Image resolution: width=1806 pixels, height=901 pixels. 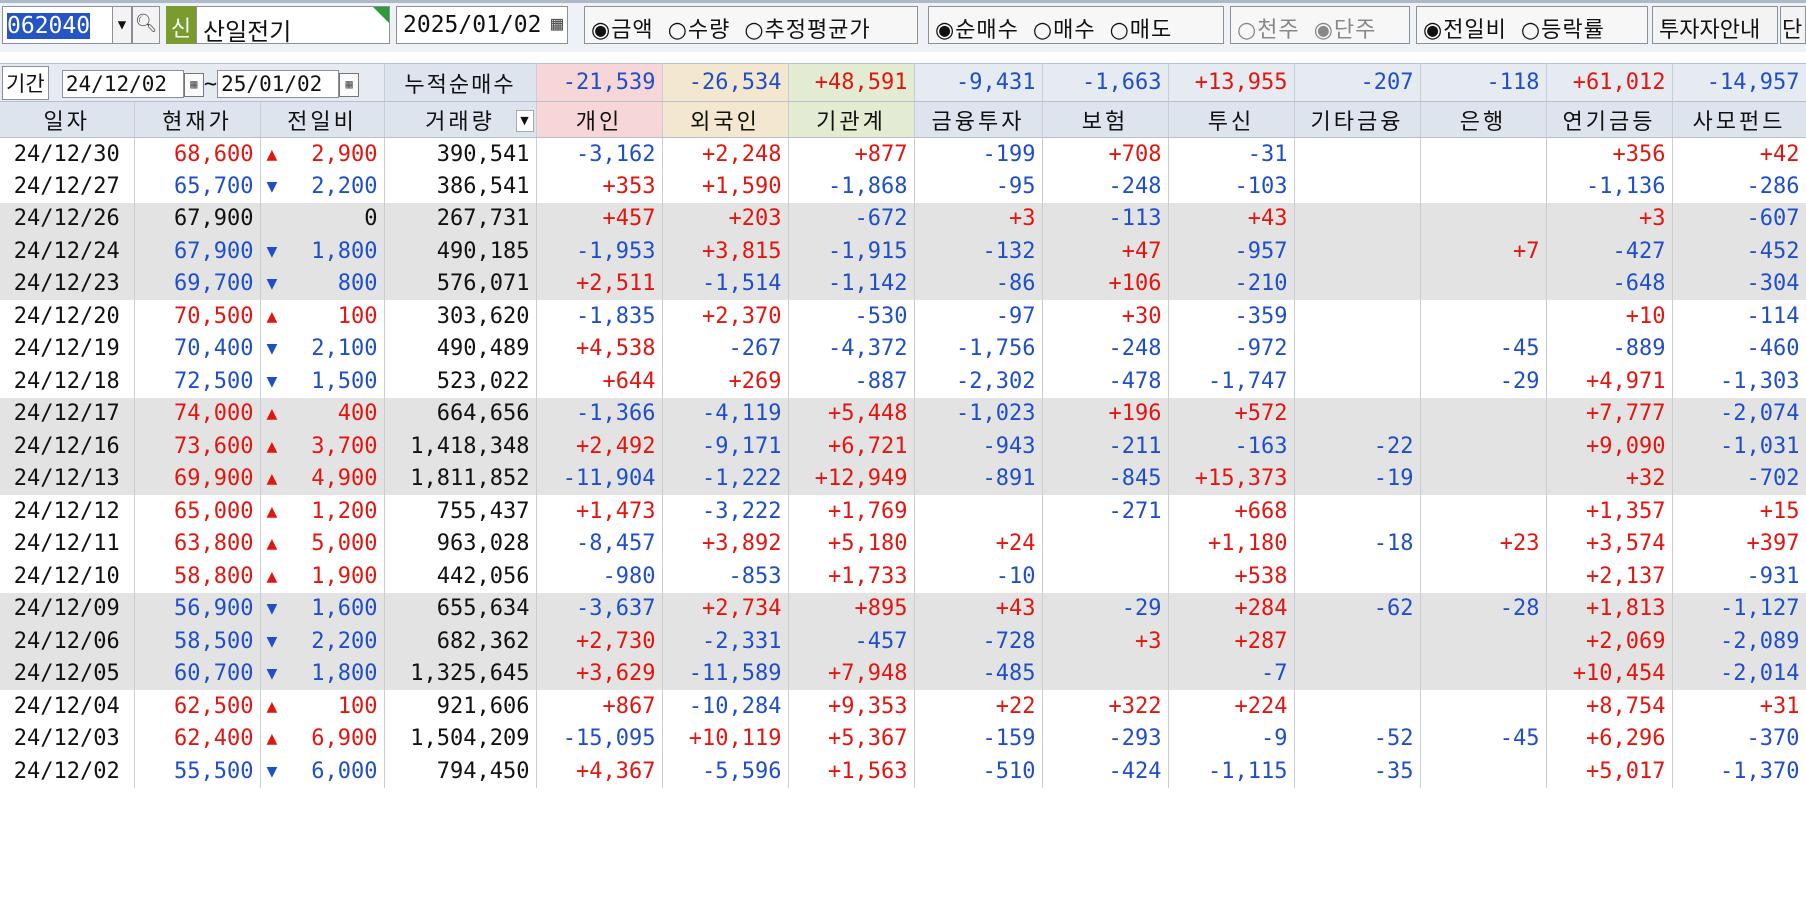 What do you see at coordinates (699, 30) in the screenshot?
I see `radio-quantity: ○수량` at bounding box center [699, 30].